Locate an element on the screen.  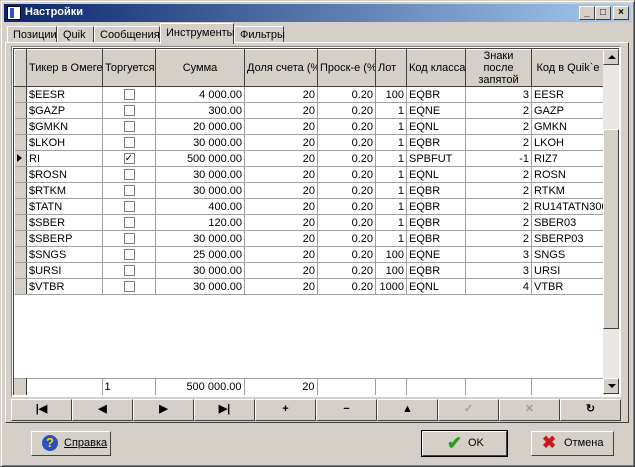
cell-ticker: $SNGS is located at coordinates (64, 254).